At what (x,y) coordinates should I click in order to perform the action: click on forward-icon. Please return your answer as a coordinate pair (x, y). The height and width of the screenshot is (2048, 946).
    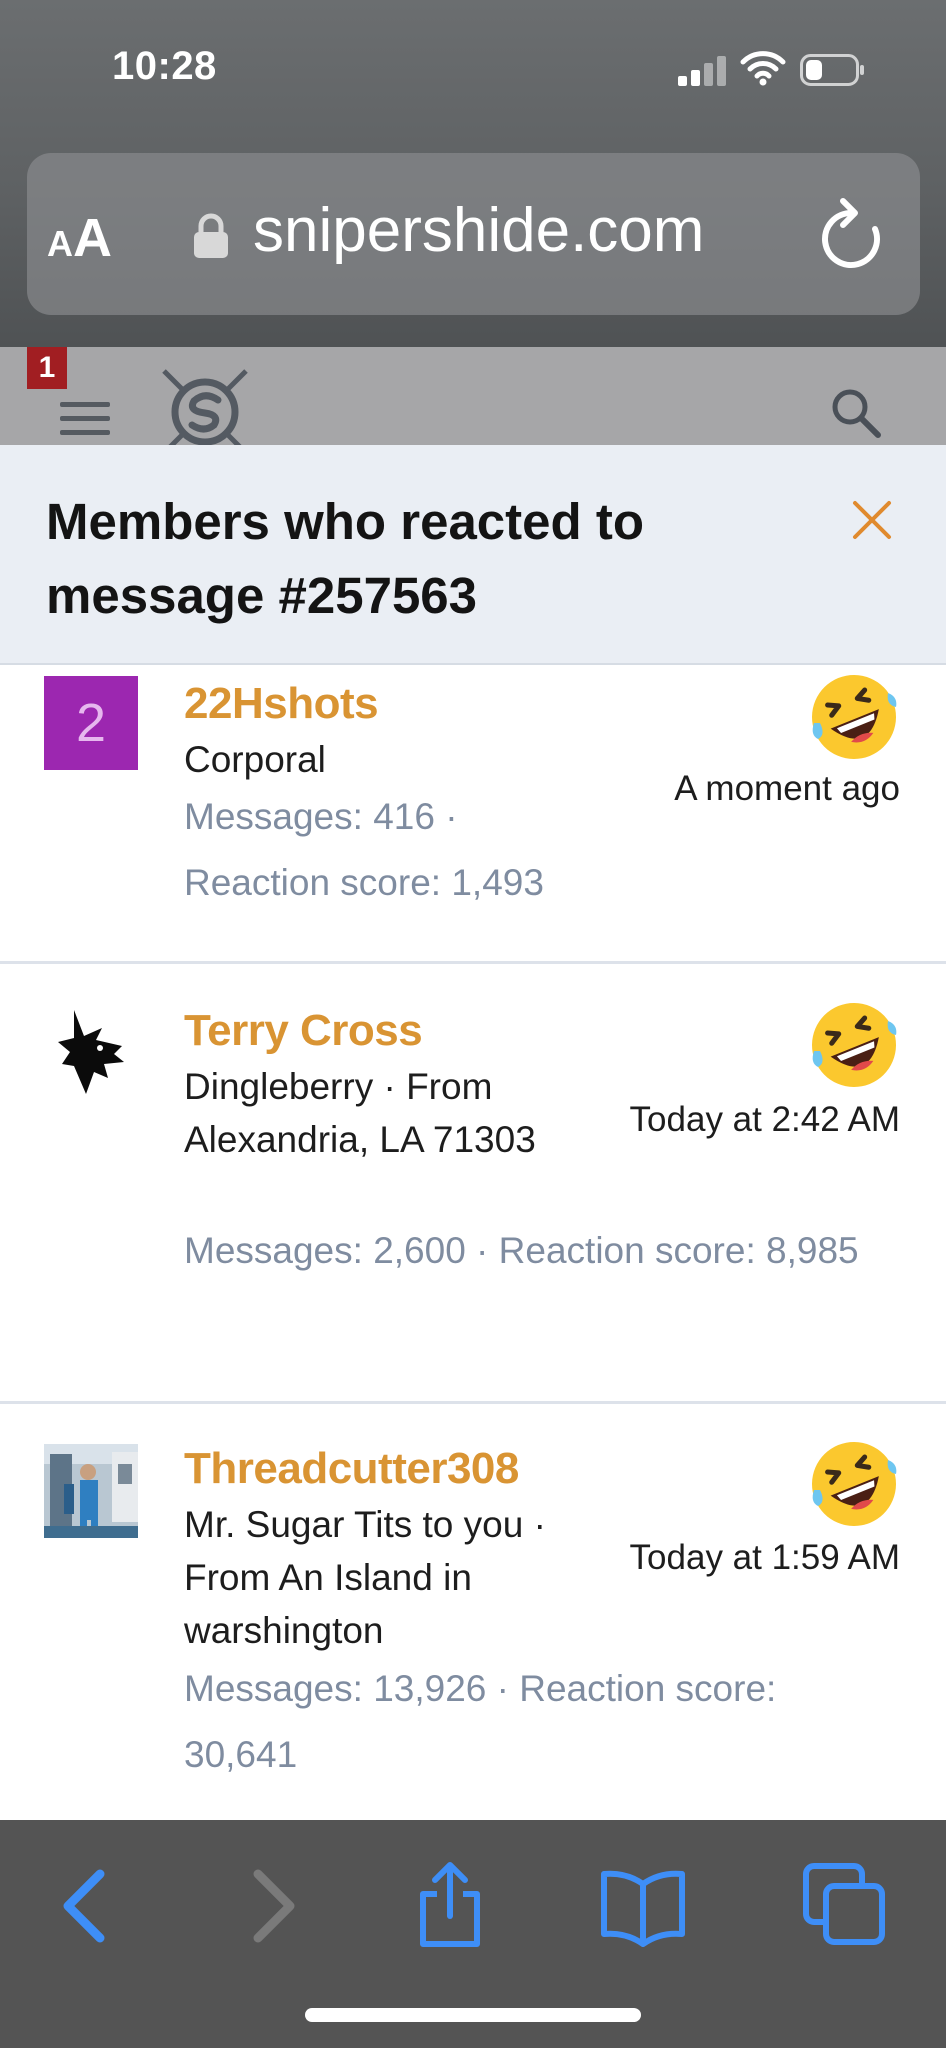
    Looking at the image, I should click on (273, 1905).